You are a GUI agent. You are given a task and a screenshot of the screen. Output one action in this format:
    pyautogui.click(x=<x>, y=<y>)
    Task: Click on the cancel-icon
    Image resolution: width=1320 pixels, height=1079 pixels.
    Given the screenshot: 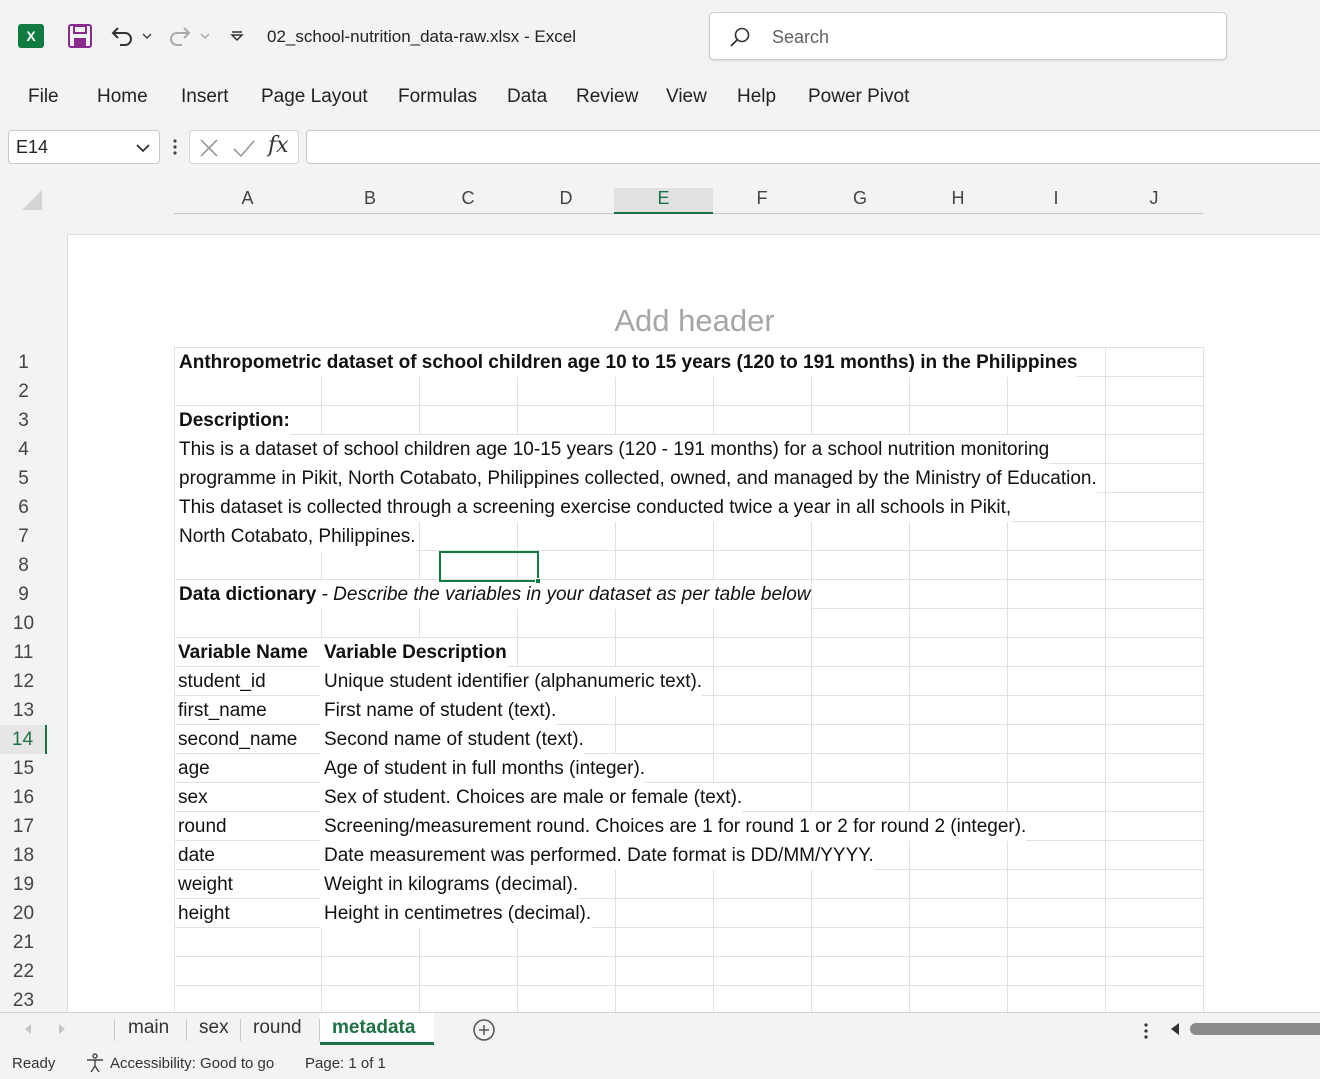 What is the action you would take?
    pyautogui.click(x=209, y=148)
    